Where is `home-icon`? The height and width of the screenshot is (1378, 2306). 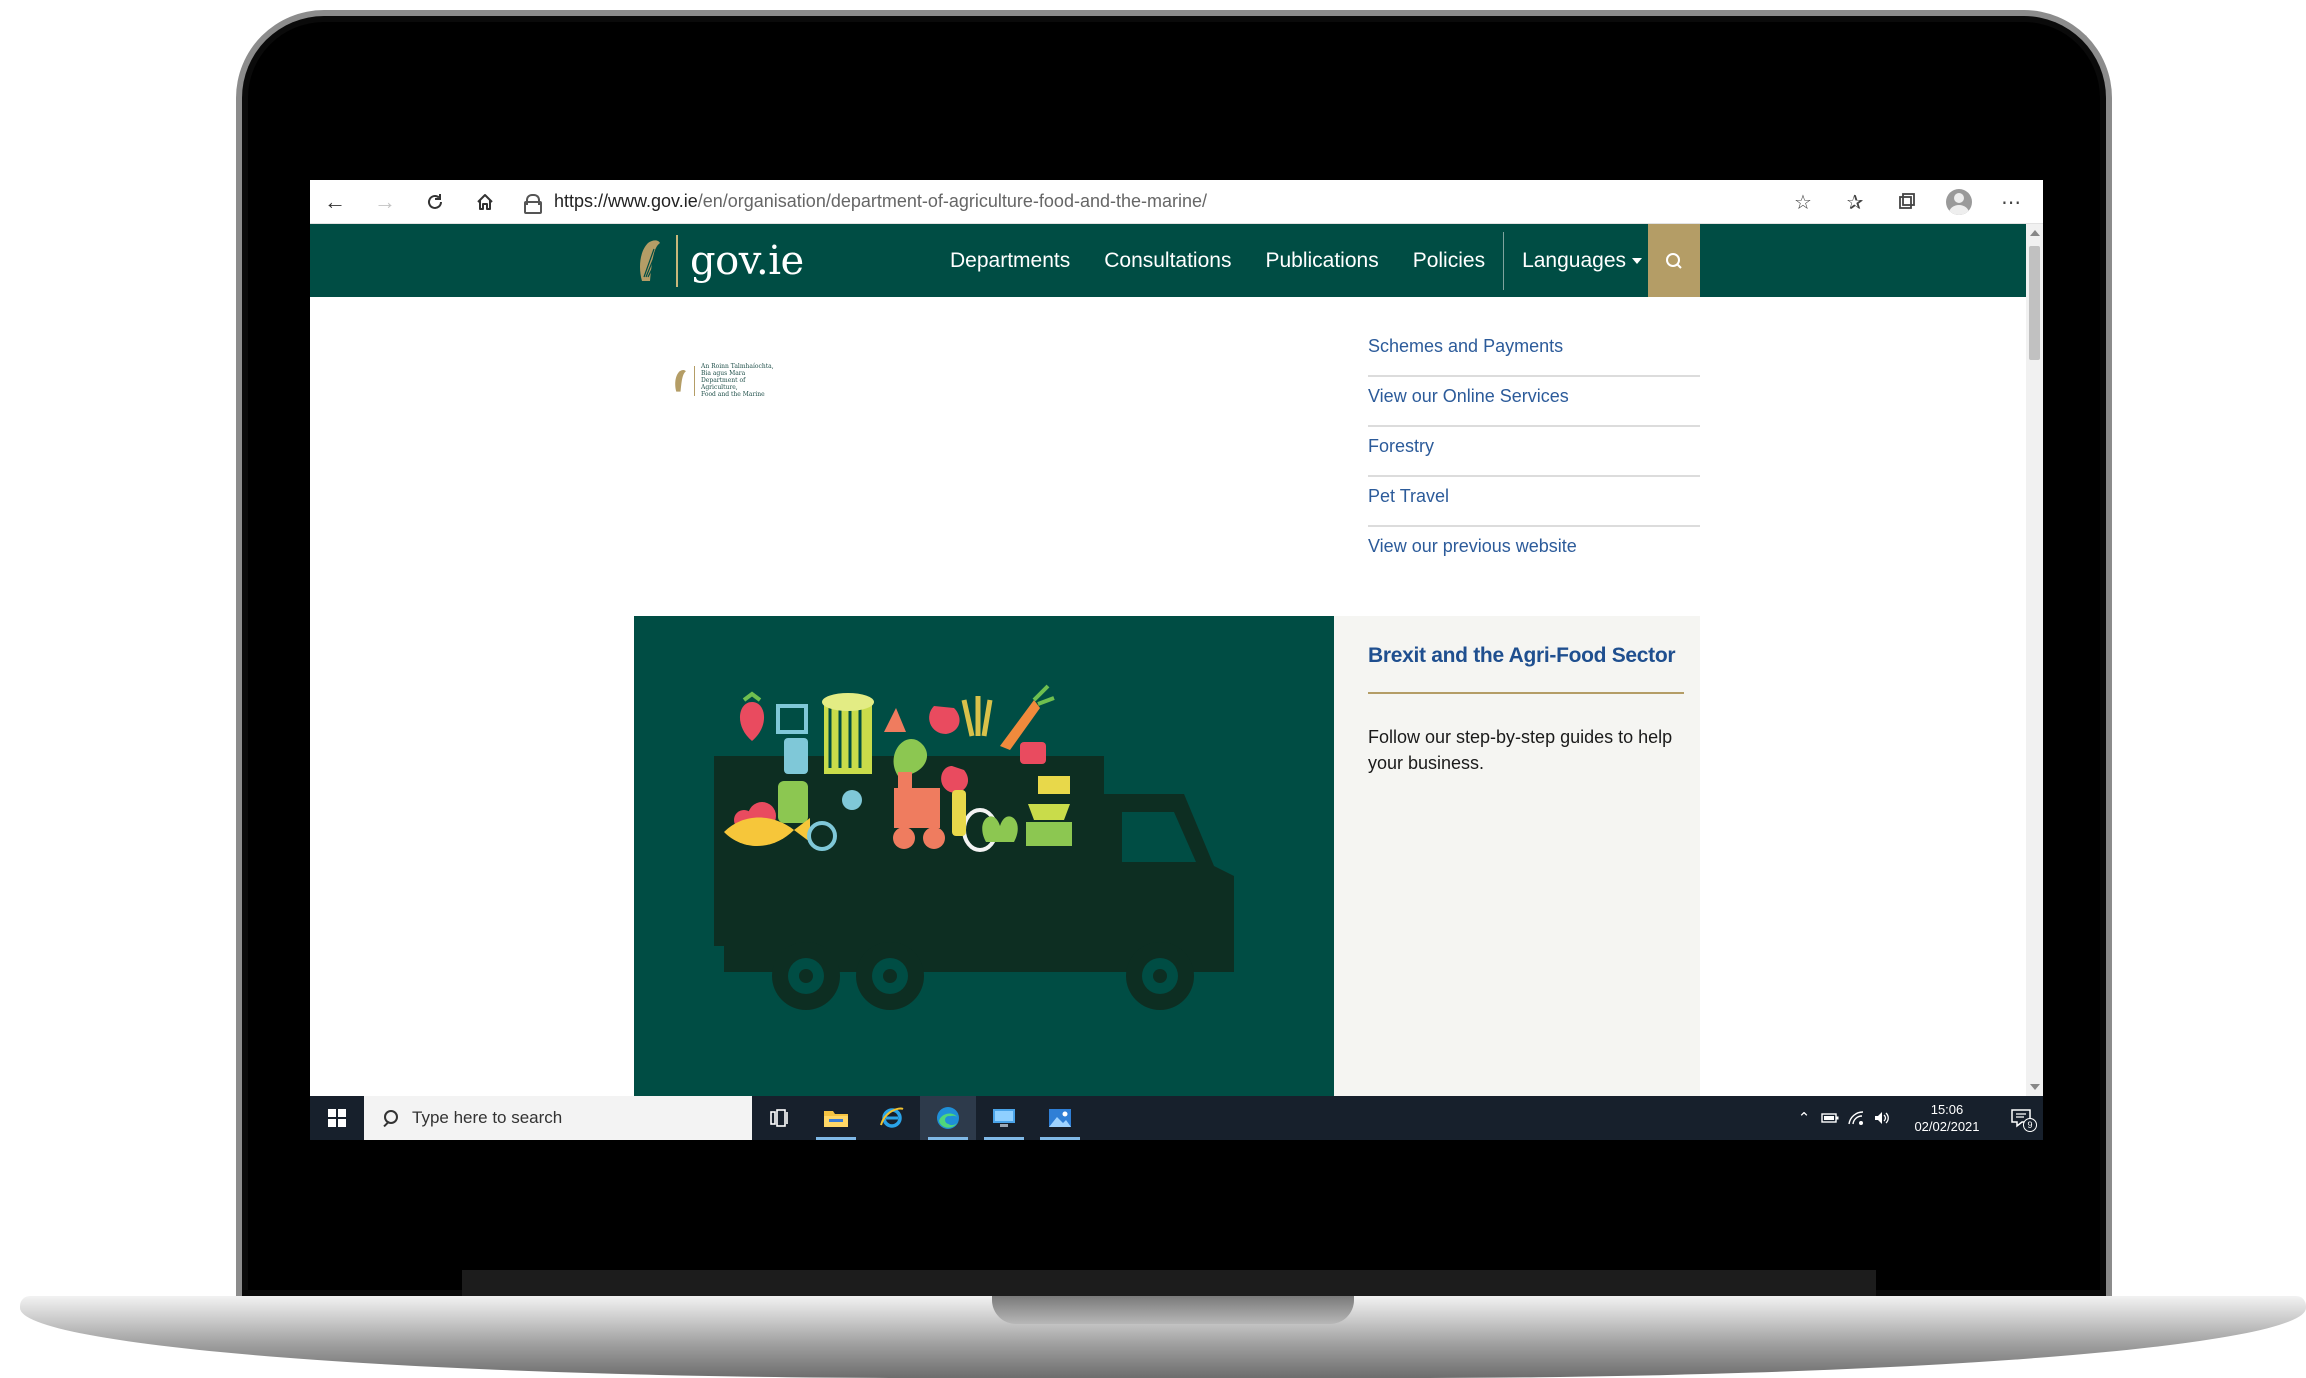
home-icon is located at coordinates (485, 201).